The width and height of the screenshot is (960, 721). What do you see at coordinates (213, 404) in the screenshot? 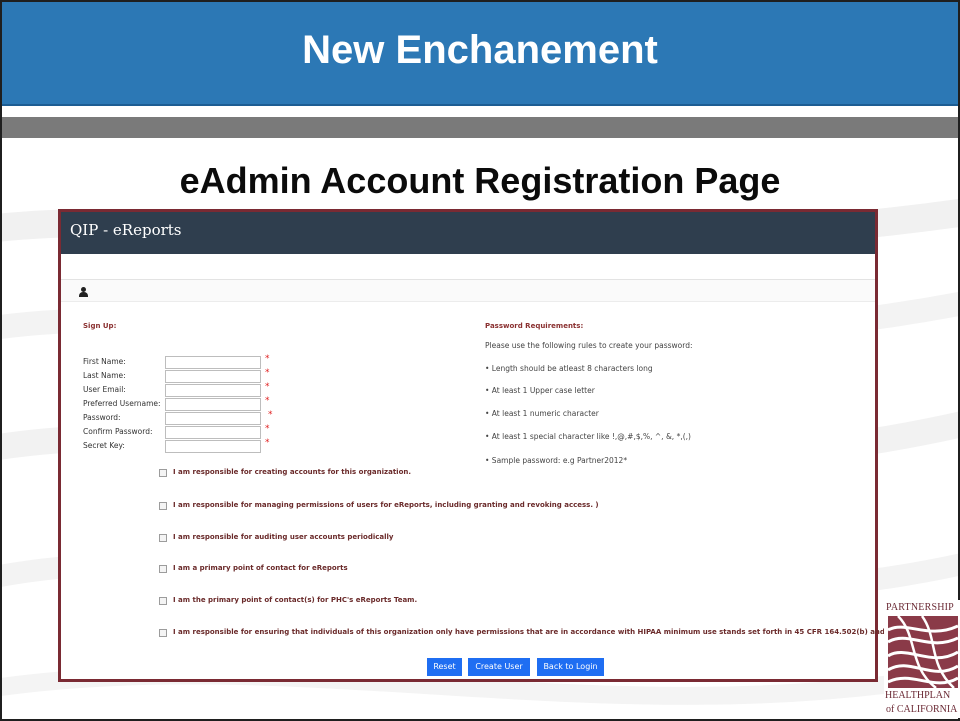
I see `preferred-username-input` at bounding box center [213, 404].